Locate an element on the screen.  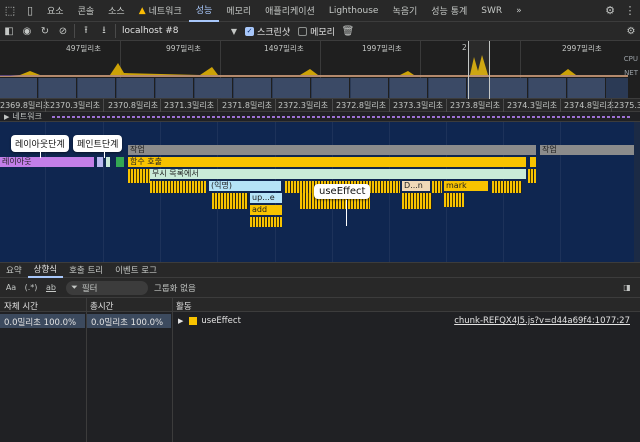
mark-bar: mark is located at coordinates (466, 186).